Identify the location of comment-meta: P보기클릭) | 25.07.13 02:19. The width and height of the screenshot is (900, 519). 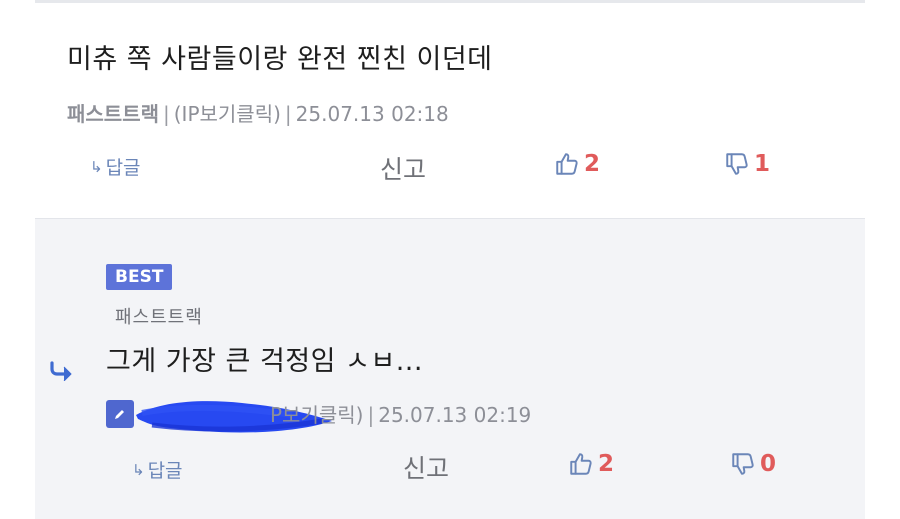
(400, 413).